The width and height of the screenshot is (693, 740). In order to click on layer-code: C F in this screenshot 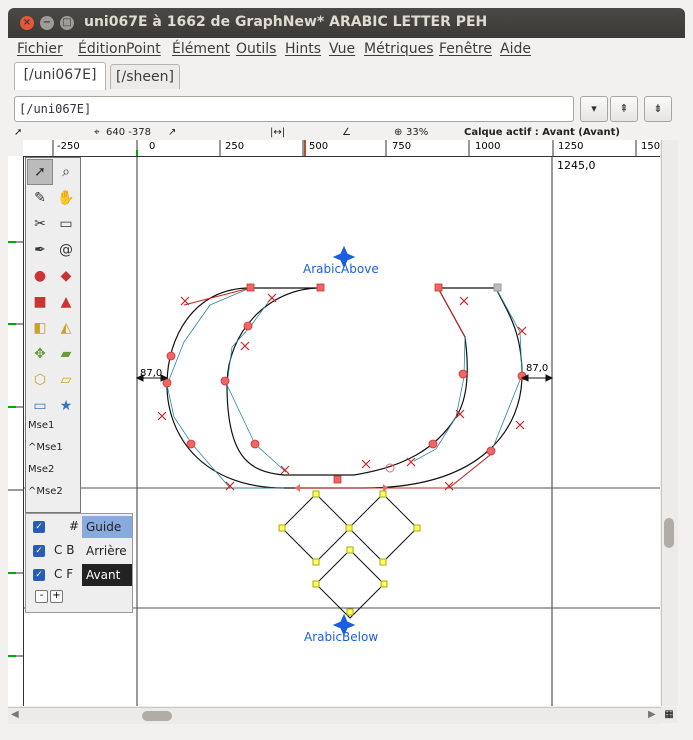, I will do `click(64, 574)`.